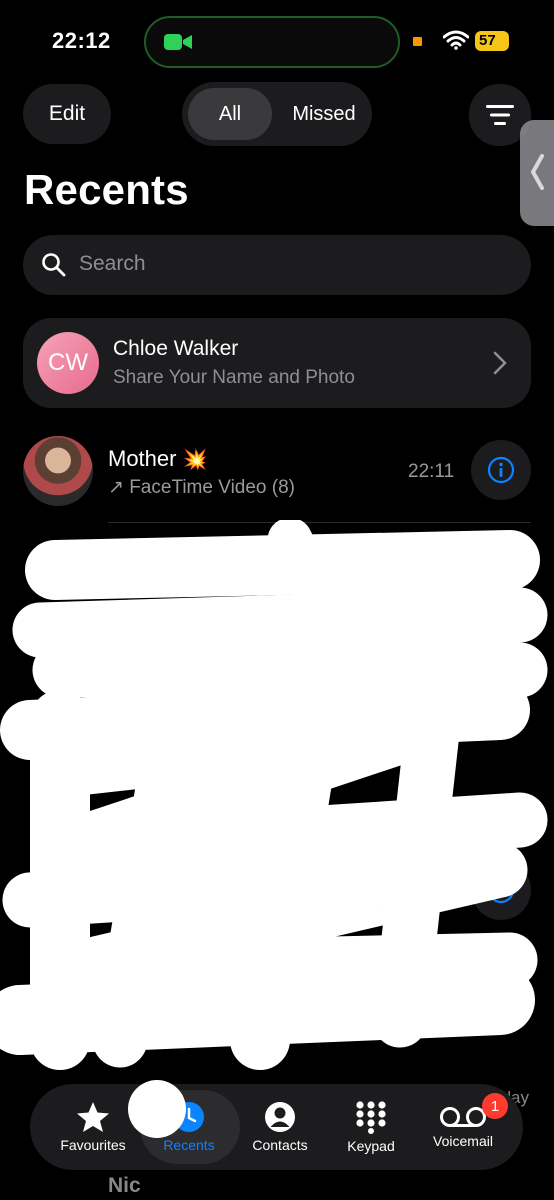 The height and width of the screenshot is (1200, 554). Describe the element at coordinates (234, 377) in the screenshot. I see `card-subtitle: Share Your Name and Photo` at that location.